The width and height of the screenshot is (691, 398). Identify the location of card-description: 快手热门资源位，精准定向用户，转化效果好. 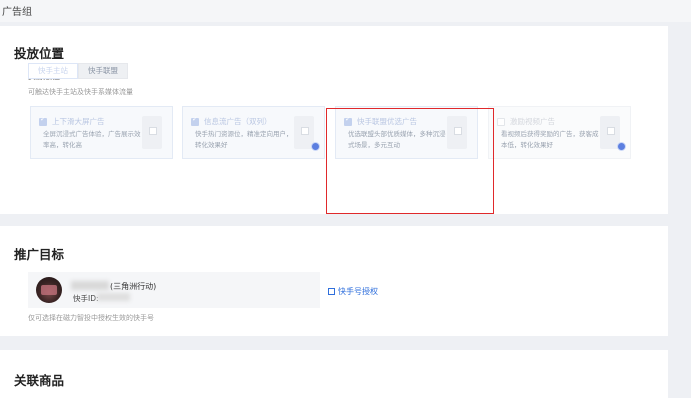
(244, 139).